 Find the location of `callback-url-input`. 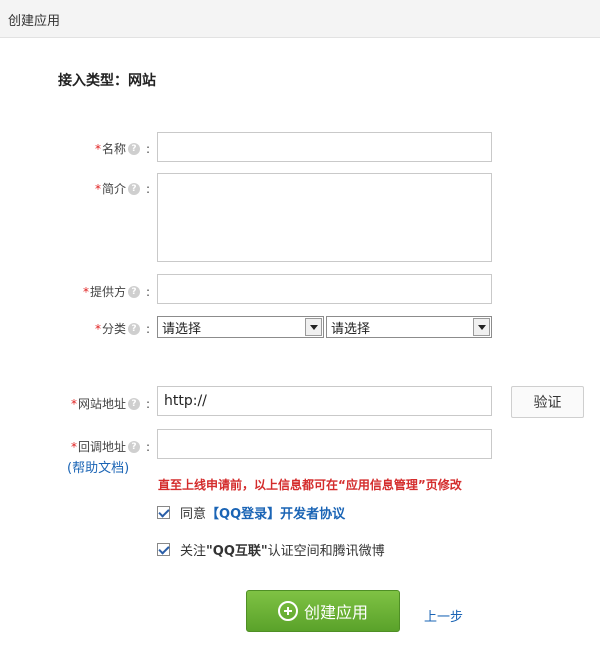

callback-url-input is located at coordinates (324, 444).